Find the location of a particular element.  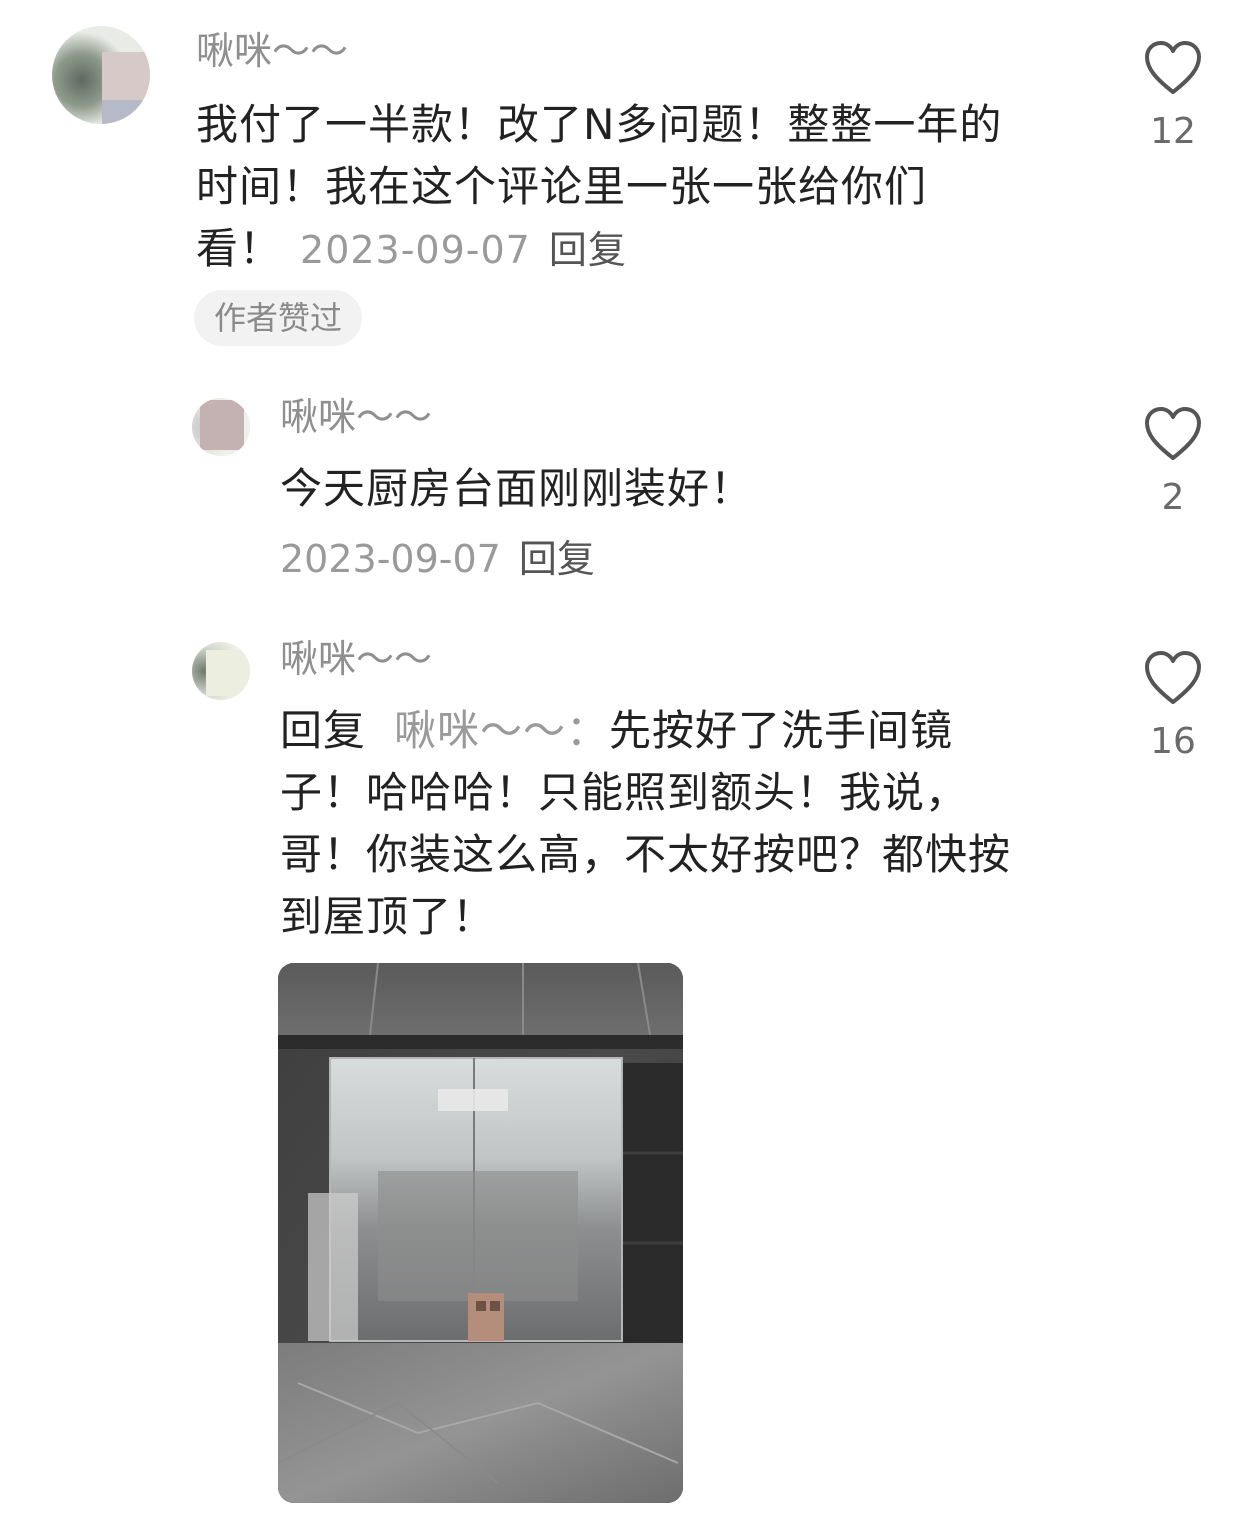

comment-text: 今天厨房台面刚刚装好！ is located at coordinates (517, 488).